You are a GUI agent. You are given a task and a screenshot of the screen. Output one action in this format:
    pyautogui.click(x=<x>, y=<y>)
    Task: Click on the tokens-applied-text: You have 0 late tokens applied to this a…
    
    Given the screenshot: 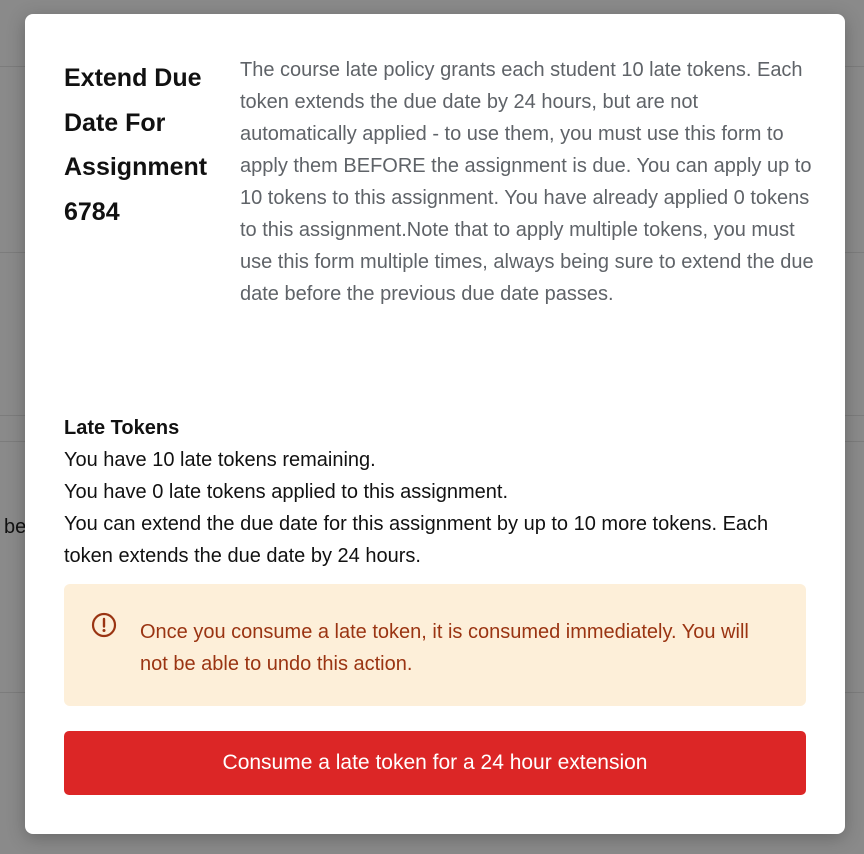 What is the action you would take?
    pyautogui.click(x=286, y=492)
    